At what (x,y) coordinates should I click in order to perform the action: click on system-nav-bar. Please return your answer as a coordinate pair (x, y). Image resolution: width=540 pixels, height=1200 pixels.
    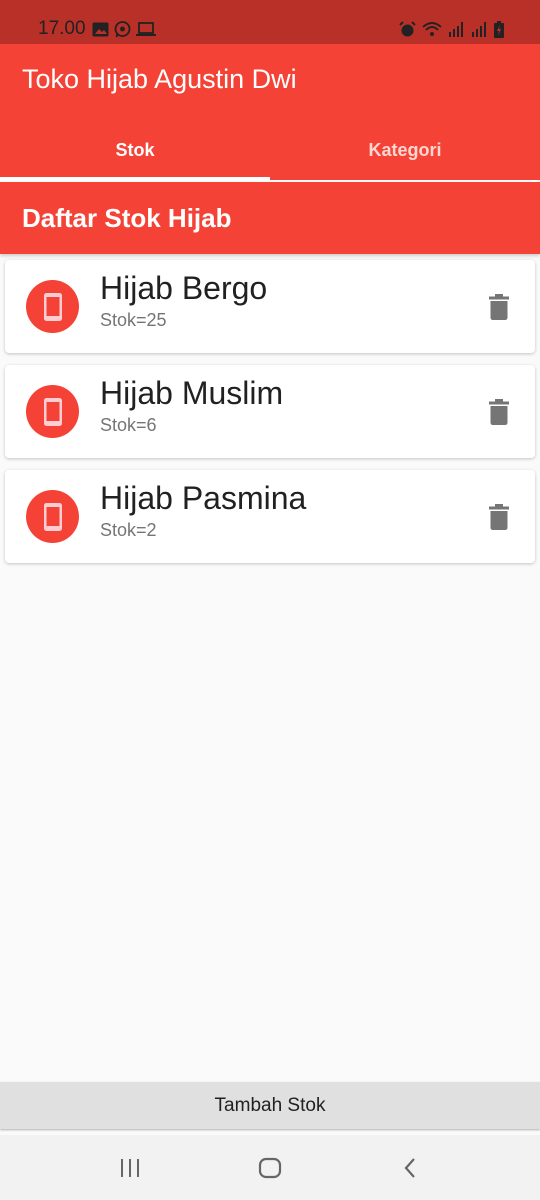
    Looking at the image, I should click on (270, 1167).